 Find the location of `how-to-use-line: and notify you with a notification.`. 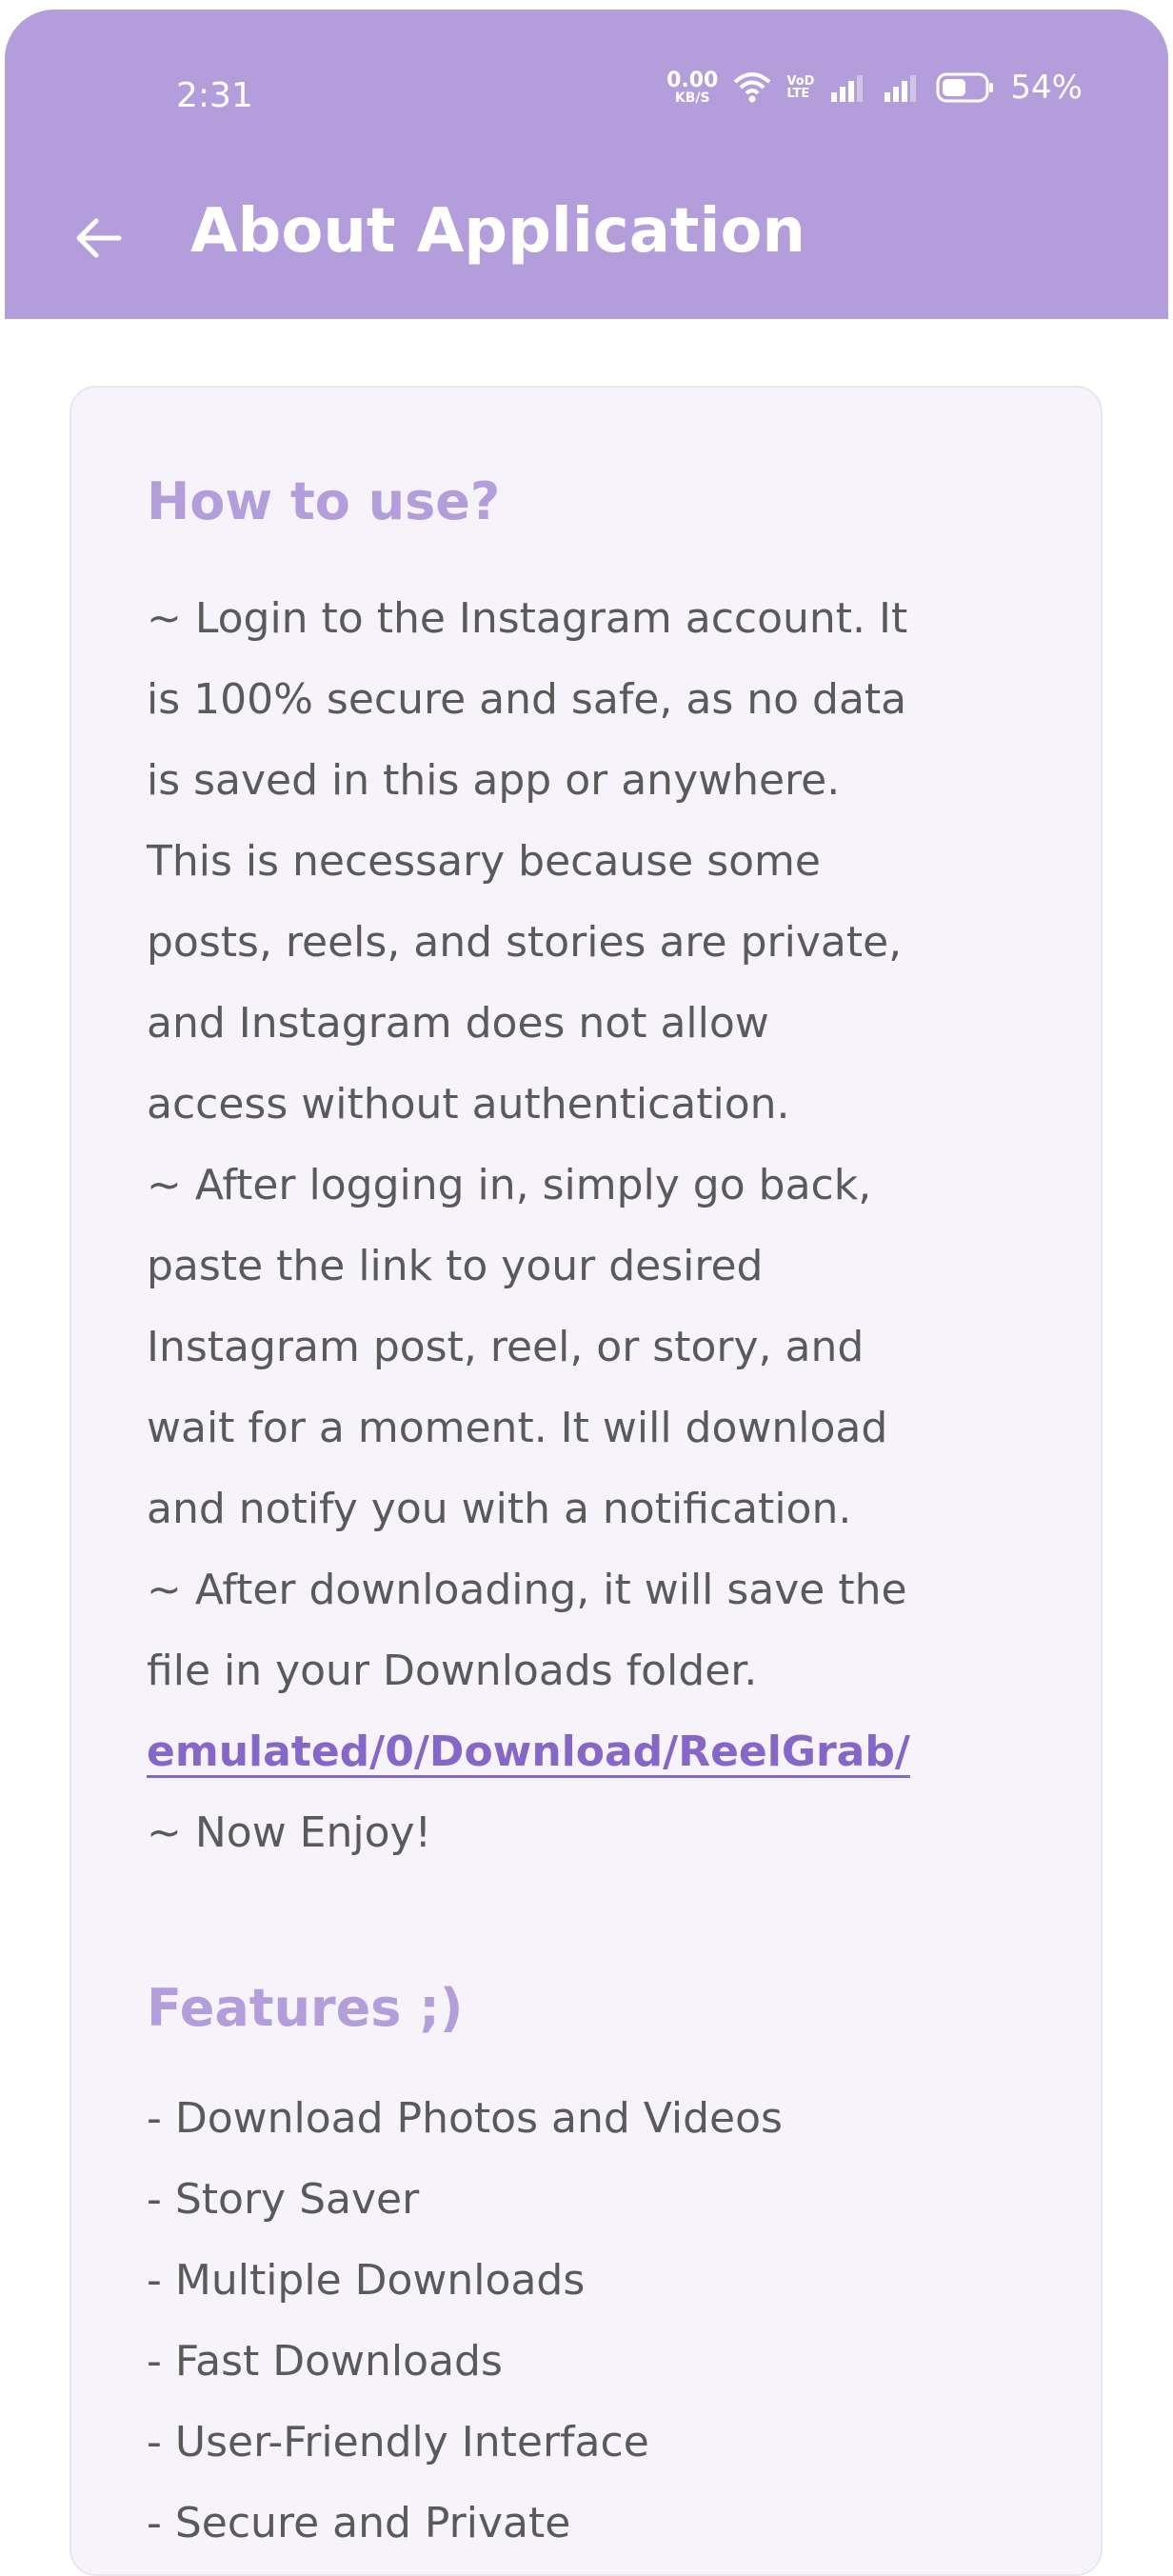

how-to-use-line: and notify you with a notification. is located at coordinates (499, 1509).